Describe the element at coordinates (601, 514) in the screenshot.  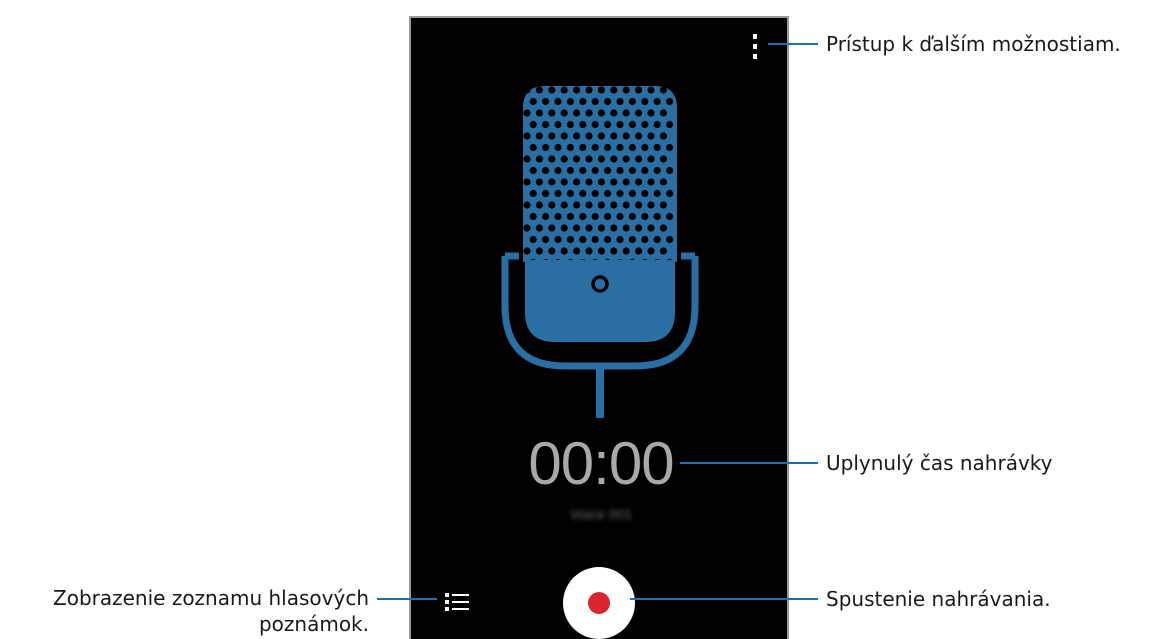
I see `recording-name: Voice 001` at that location.